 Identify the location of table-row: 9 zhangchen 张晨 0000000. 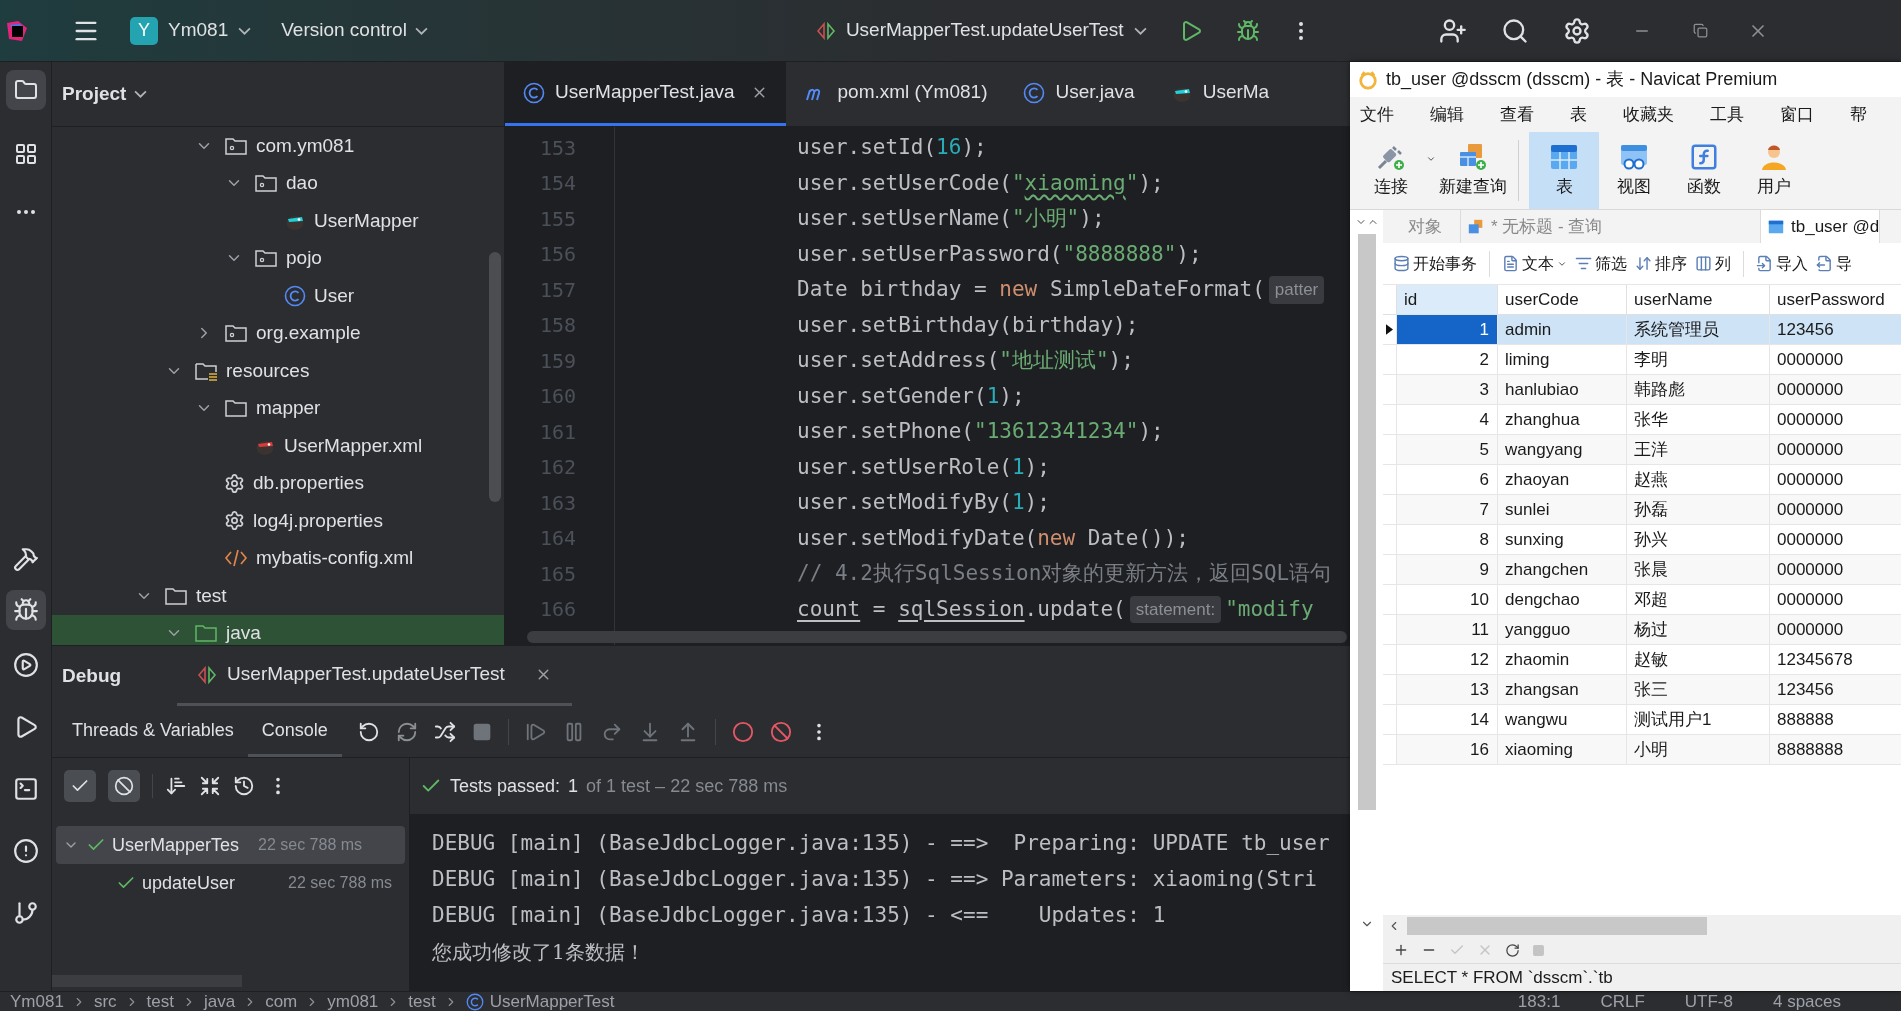
(1642, 570).